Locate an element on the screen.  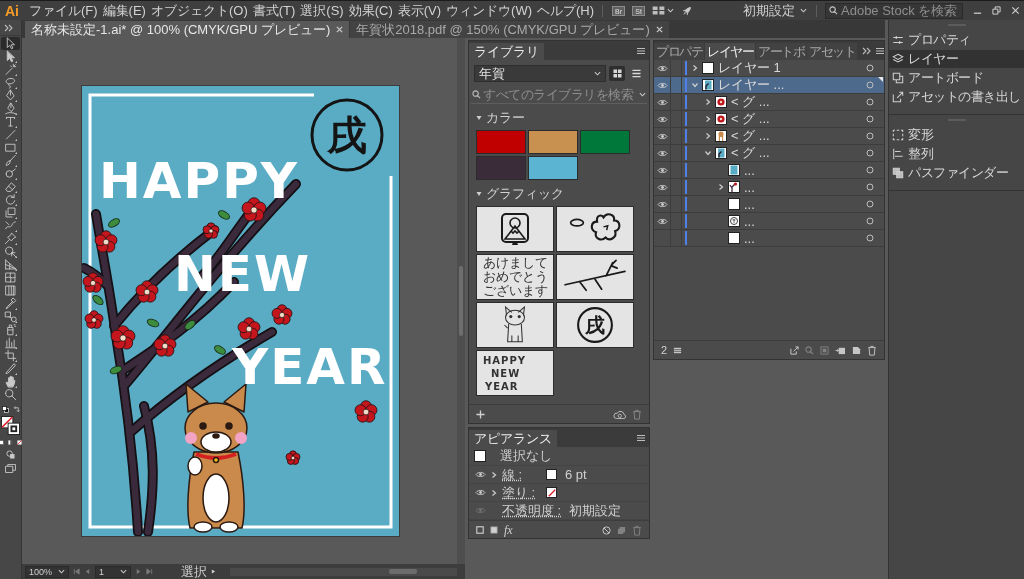
library-dropdown: 年賀 is located at coordinates (540, 73).